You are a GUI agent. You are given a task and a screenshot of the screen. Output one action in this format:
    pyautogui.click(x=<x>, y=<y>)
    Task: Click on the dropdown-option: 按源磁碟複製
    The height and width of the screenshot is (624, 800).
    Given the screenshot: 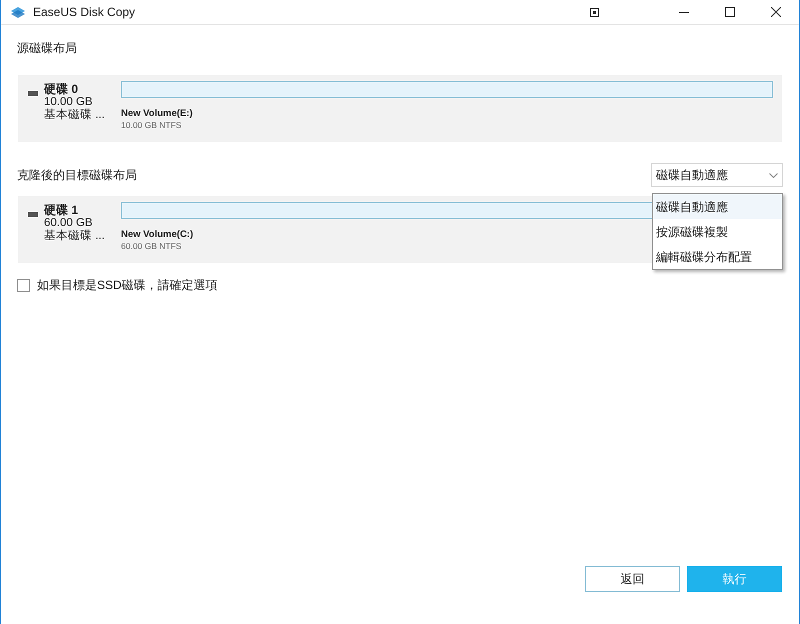 What is the action you would take?
    pyautogui.click(x=717, y=231)
    